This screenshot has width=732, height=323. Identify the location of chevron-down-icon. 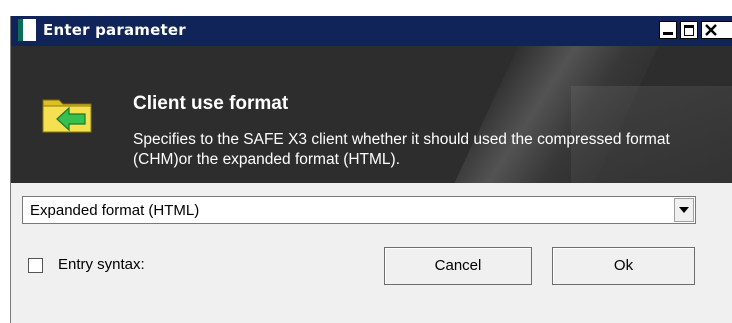
(684, 210).